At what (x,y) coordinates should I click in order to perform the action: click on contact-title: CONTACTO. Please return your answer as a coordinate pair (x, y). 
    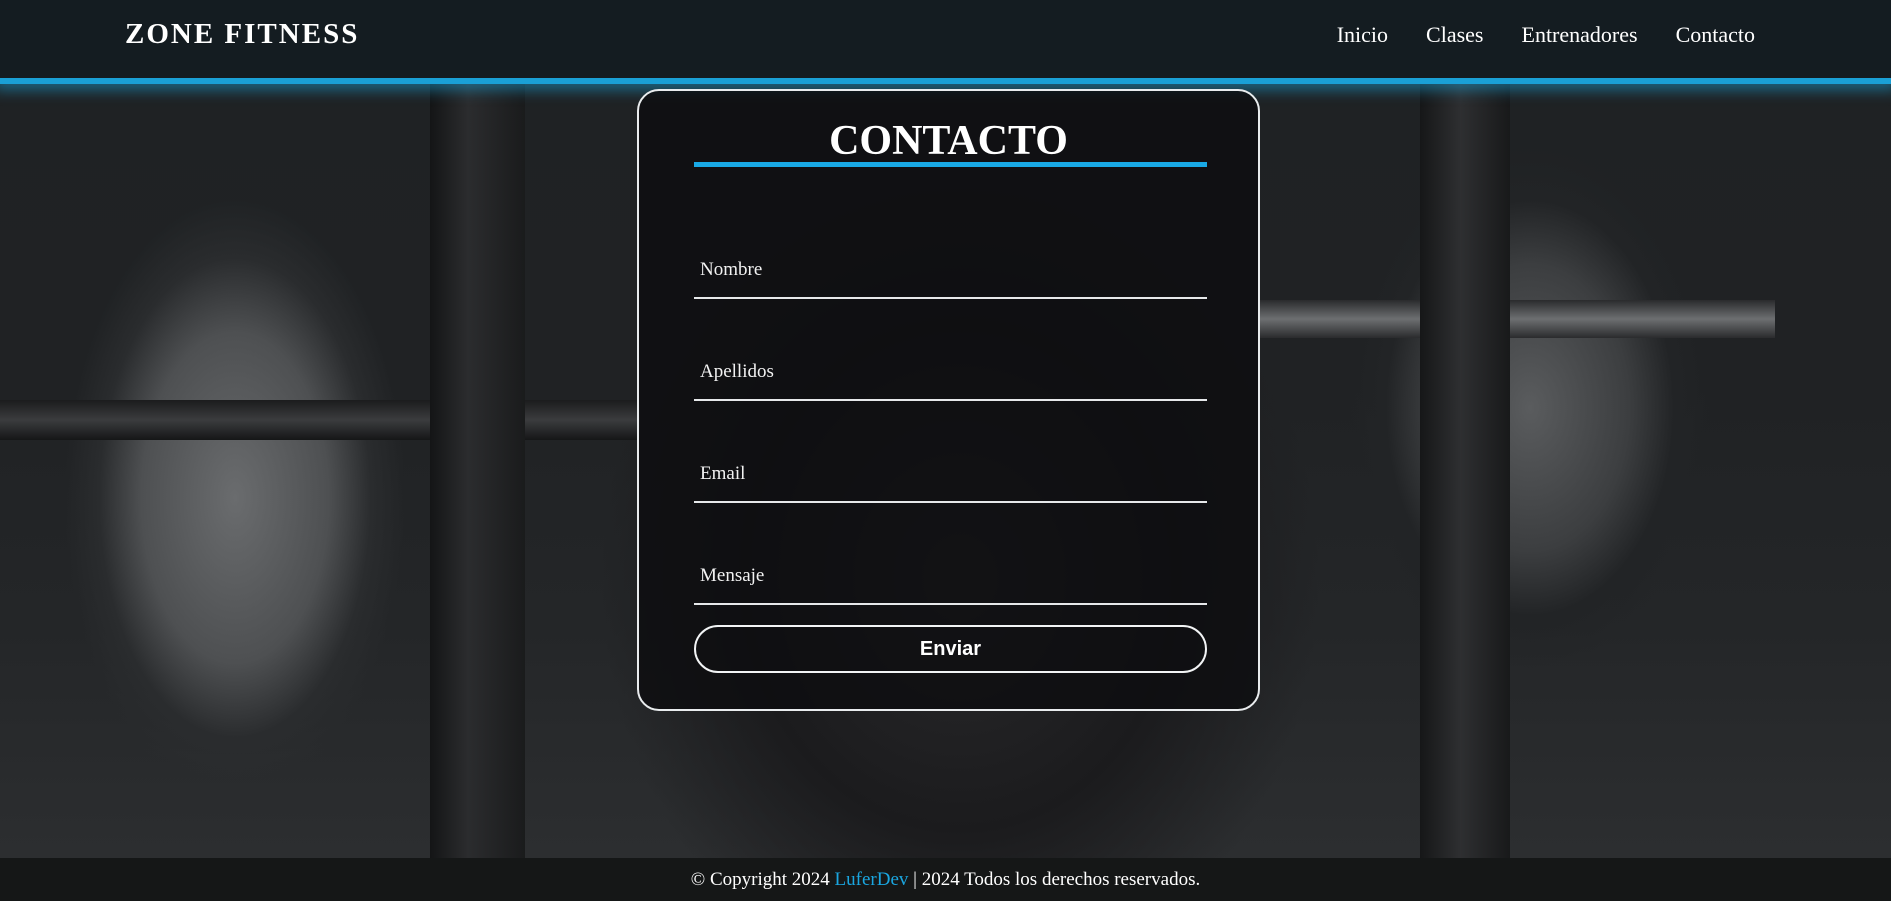
    Looking at the image, I should click on (948, 141).